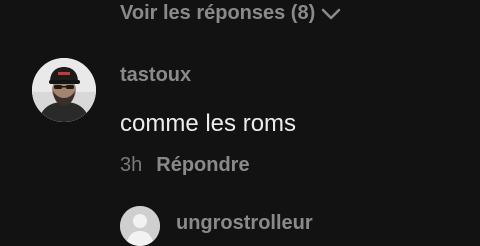 The image size is (480, 246). I want to click on view-replies-label: Voir les réponses (8), so click(218, 12).